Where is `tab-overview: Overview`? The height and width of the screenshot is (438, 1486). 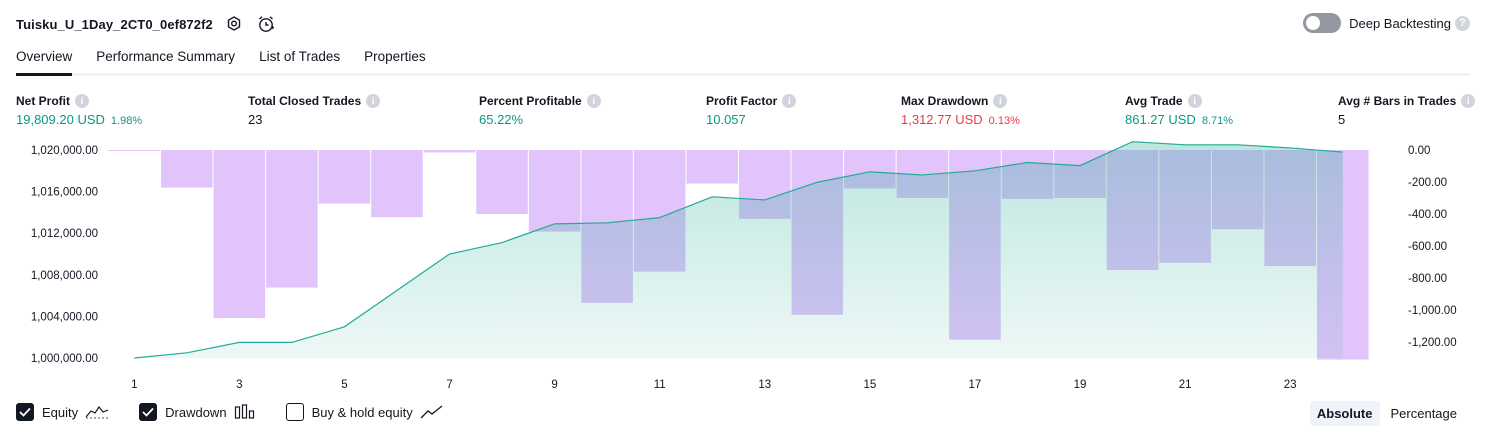
tab-overview: Overview is located at coordinates (44, 60).